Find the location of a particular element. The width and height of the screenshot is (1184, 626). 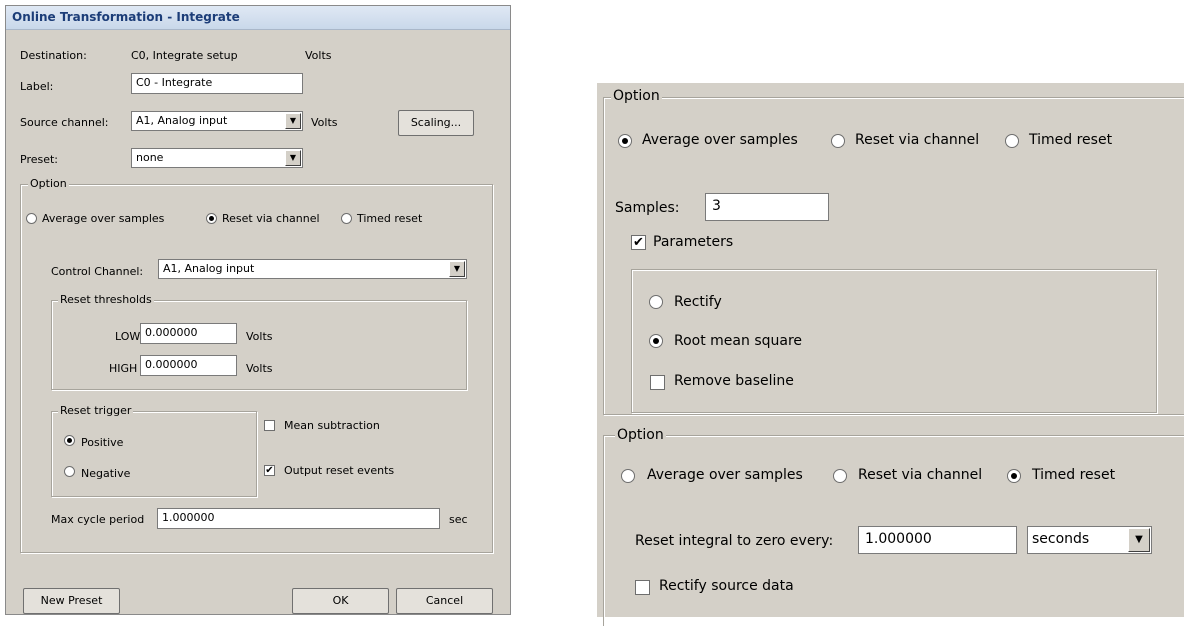

radio-root-mean-square is located at coordinates (656, 341).